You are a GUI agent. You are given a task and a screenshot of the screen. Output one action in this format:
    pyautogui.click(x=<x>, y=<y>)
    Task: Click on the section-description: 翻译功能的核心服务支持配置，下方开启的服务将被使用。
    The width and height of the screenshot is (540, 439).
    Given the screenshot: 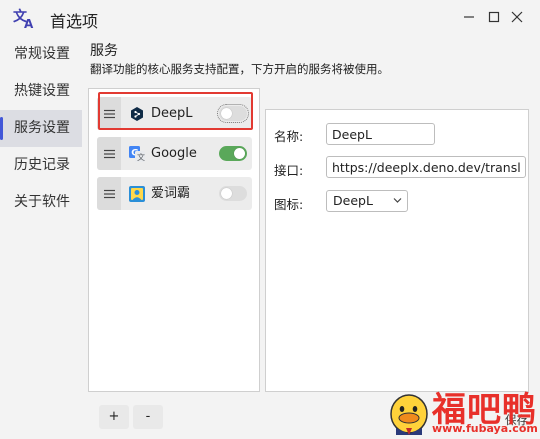 What is the action you would take?
    pyautogui.click(x=239, y=69)
    